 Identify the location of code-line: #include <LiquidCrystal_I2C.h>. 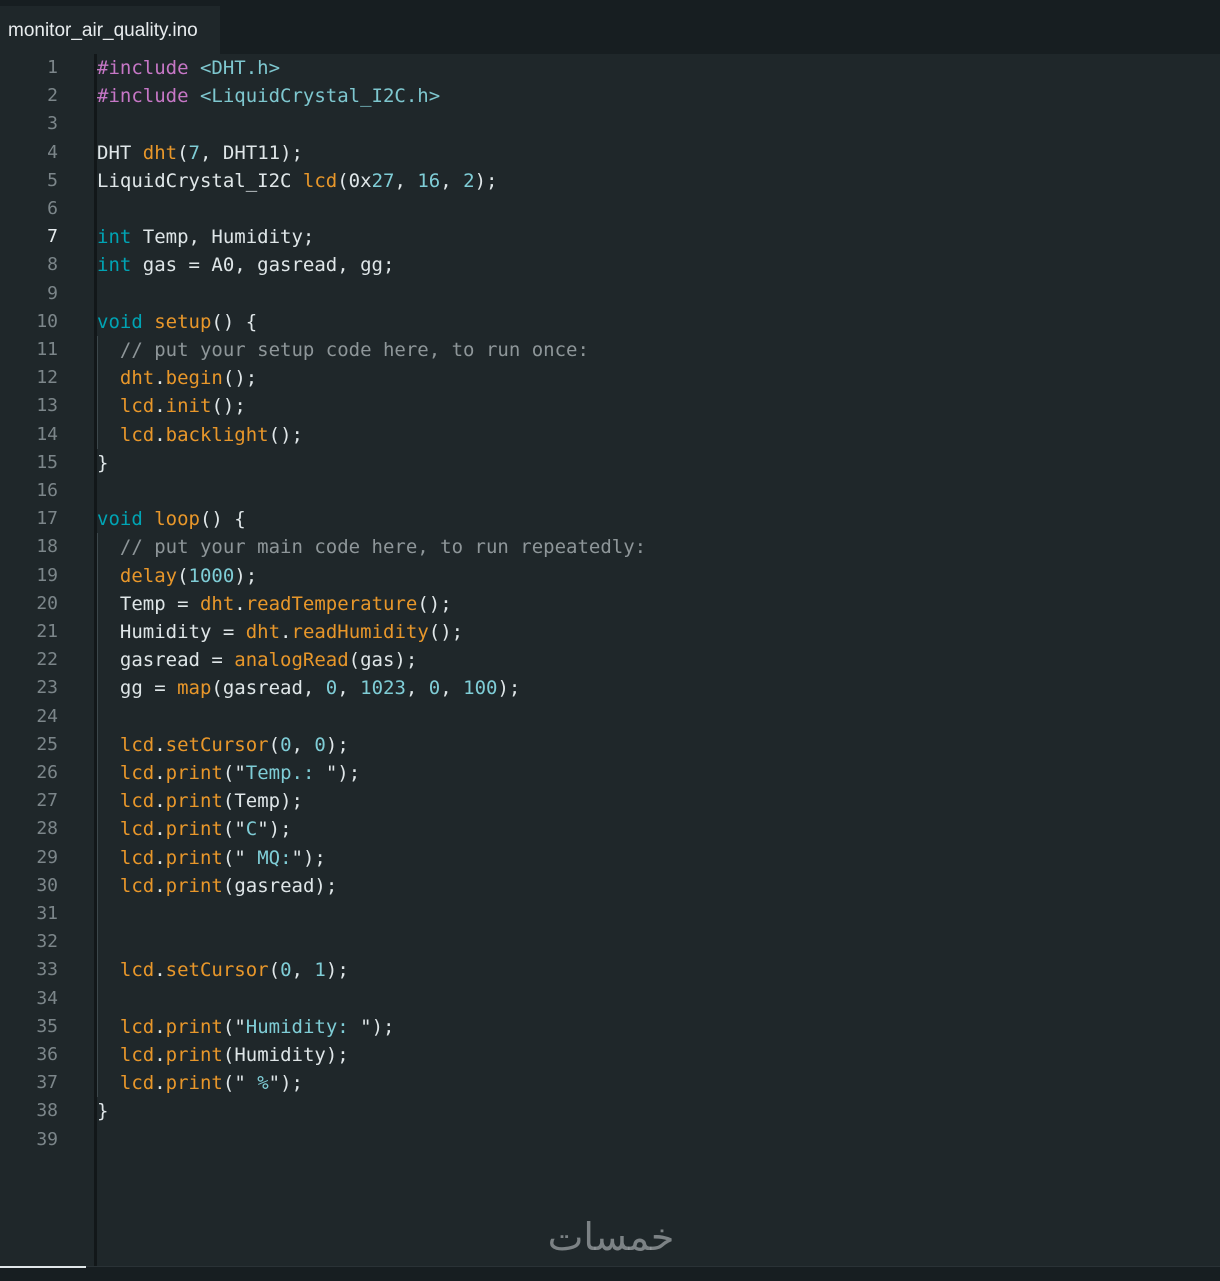
(268, 96).